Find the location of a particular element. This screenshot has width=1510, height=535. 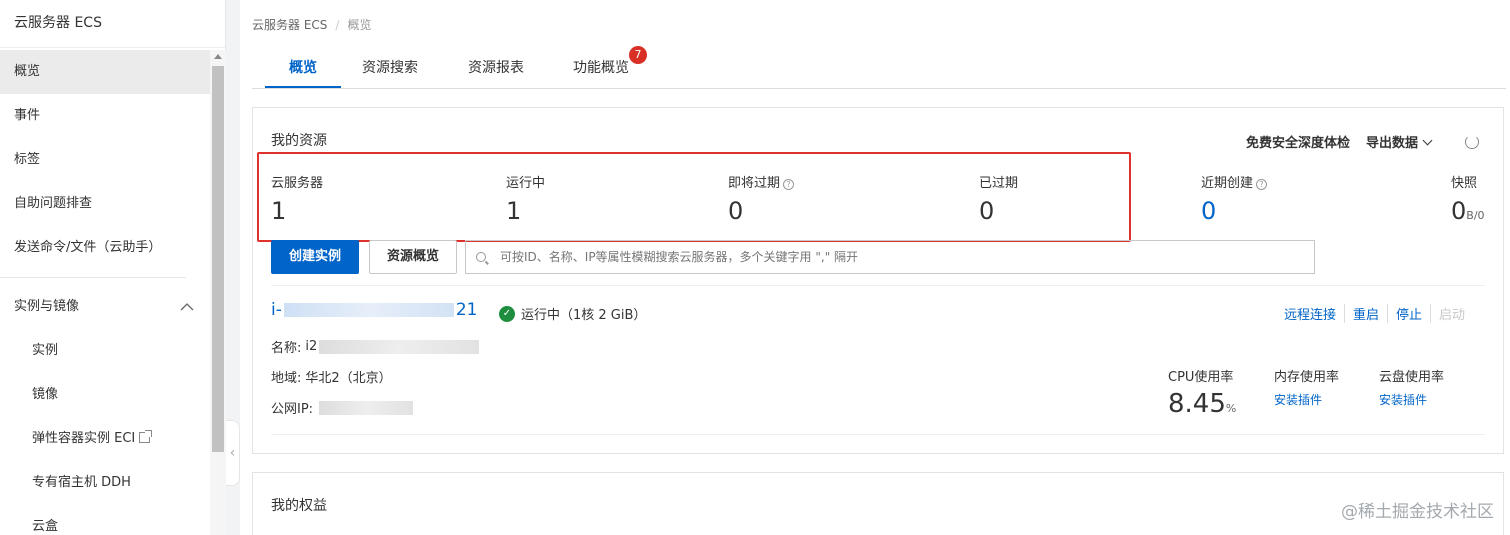

metric-value-row: 8.45% is located at coordinates (1202, 404).